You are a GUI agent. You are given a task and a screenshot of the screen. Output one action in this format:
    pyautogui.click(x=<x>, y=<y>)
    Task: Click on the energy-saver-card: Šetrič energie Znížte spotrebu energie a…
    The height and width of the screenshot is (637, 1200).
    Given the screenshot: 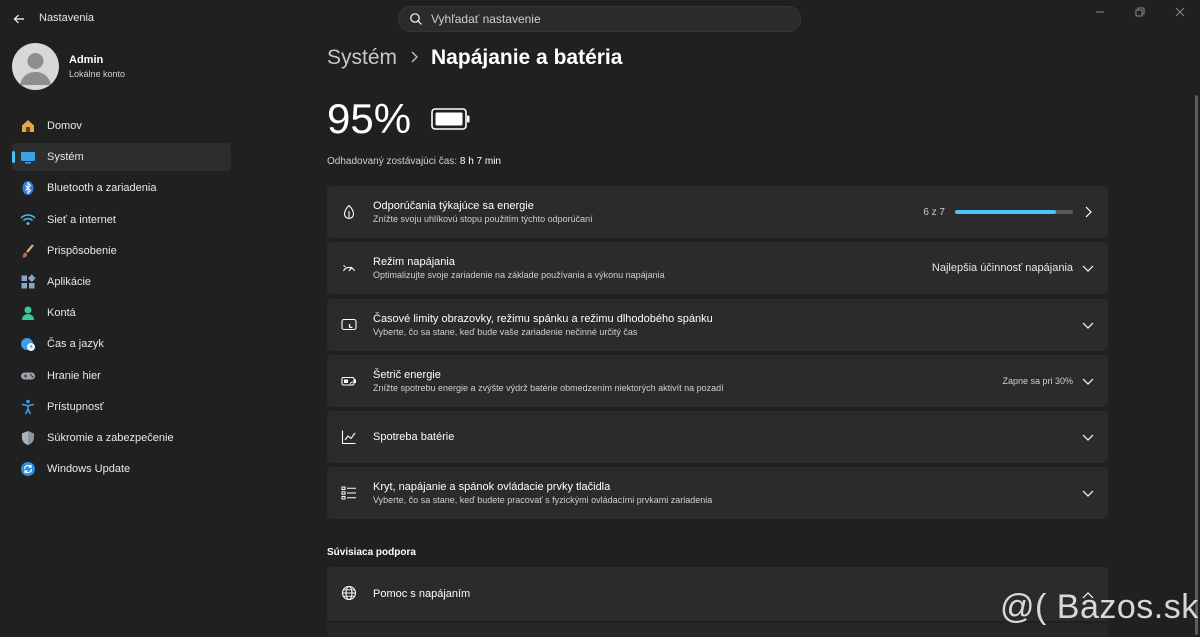 What is the action you would take?
    pyautogui.click(x=717, y=380)
    